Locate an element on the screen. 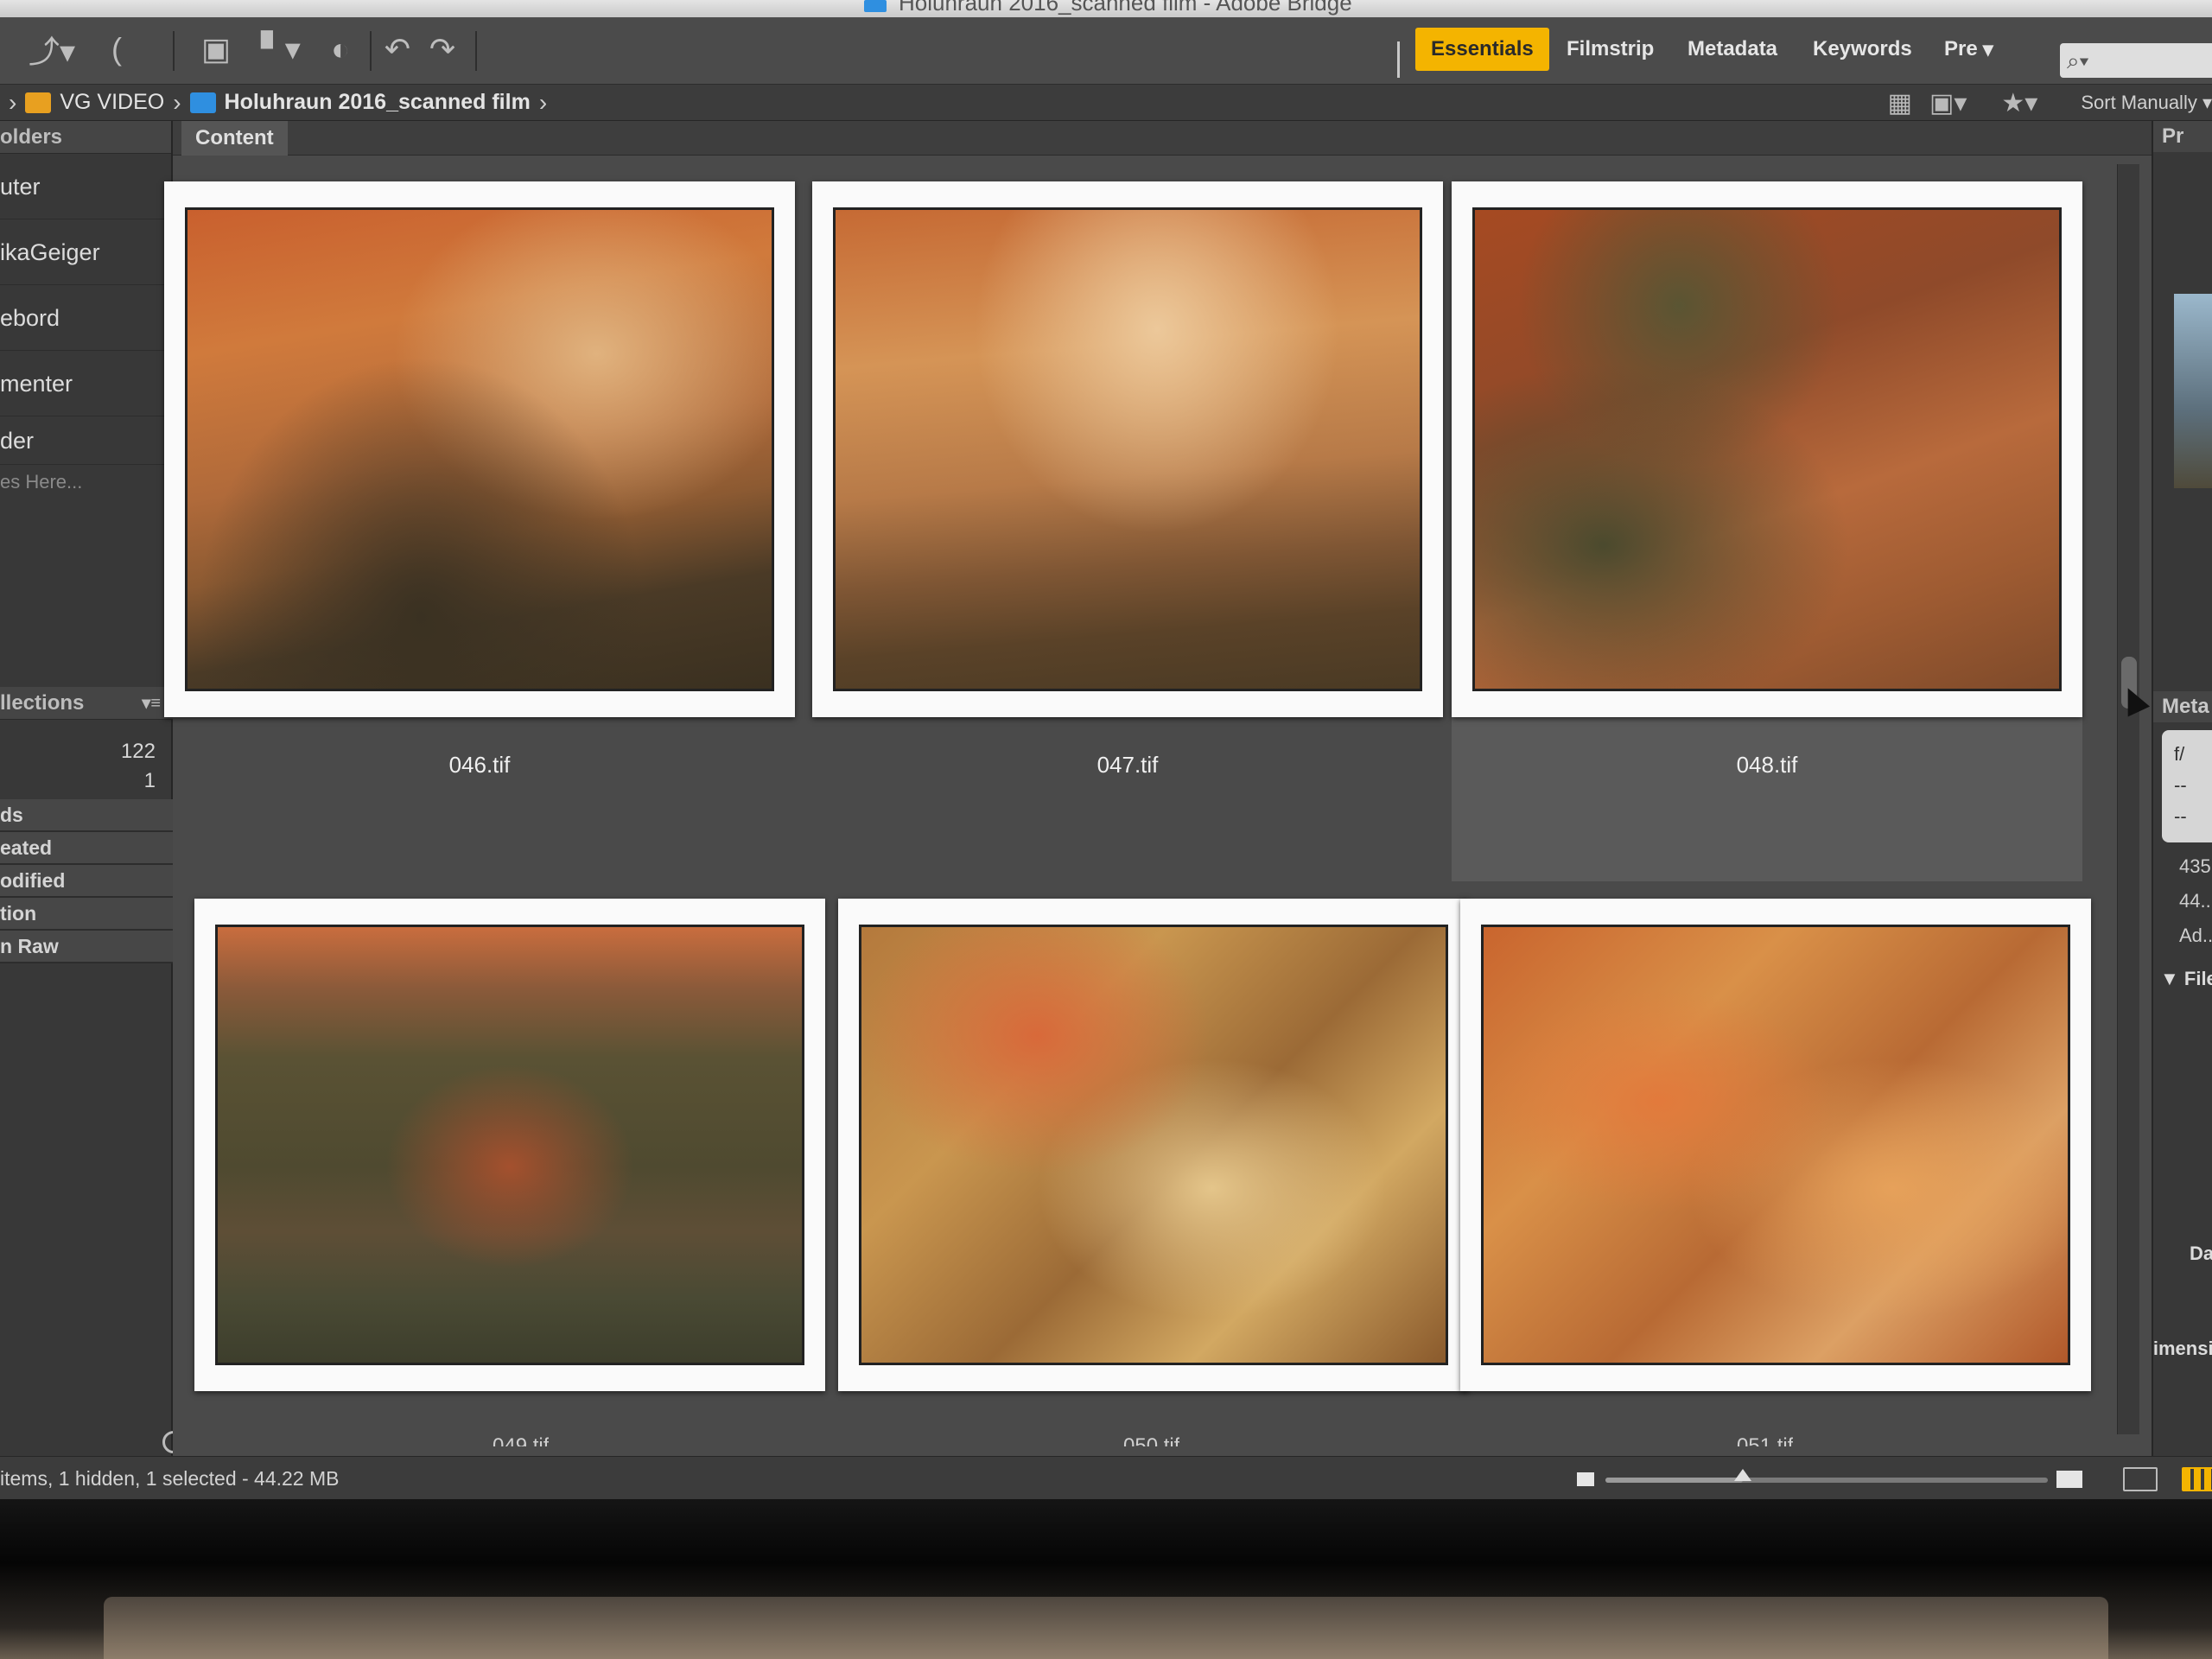 Image resolution: width=2212 pixels, height=1659 pixels. search-input: ⌕▾ is located at coordinates (2136, 61).